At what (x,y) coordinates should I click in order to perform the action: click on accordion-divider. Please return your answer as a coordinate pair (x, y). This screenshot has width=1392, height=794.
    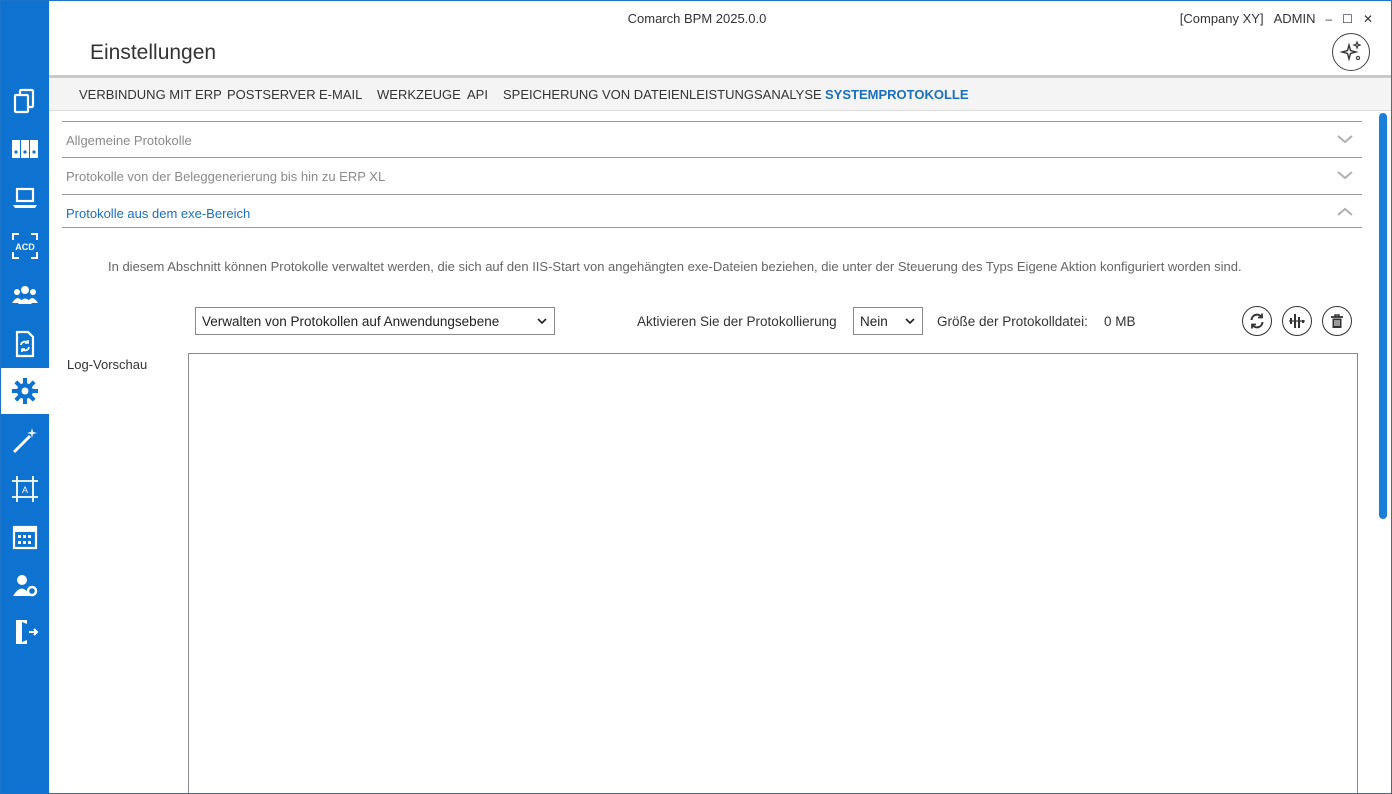
    Looking at the image, I should click on (712, 227).